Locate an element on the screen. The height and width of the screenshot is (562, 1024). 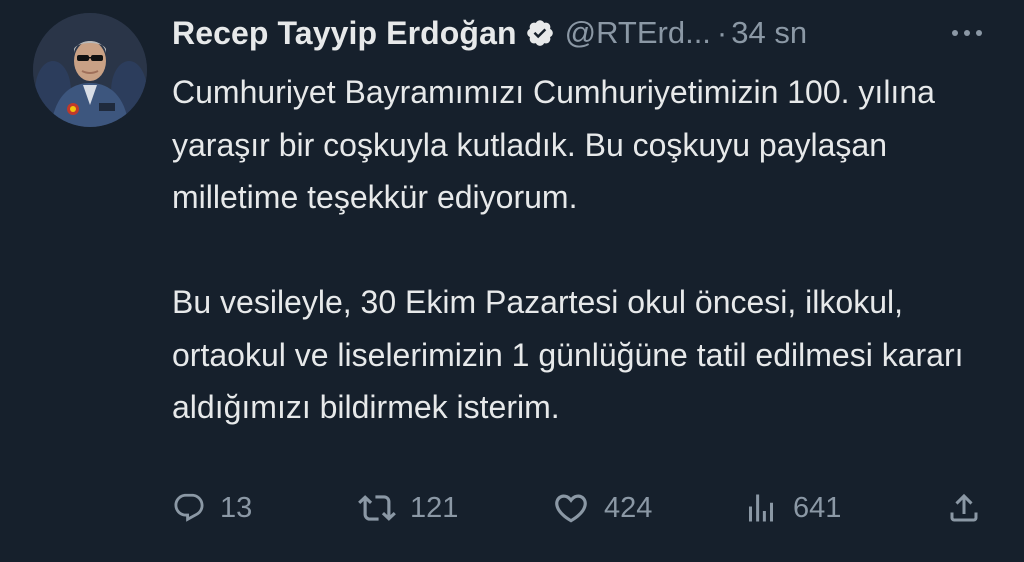
like-count: 424 is located at coordinates (628, 507).